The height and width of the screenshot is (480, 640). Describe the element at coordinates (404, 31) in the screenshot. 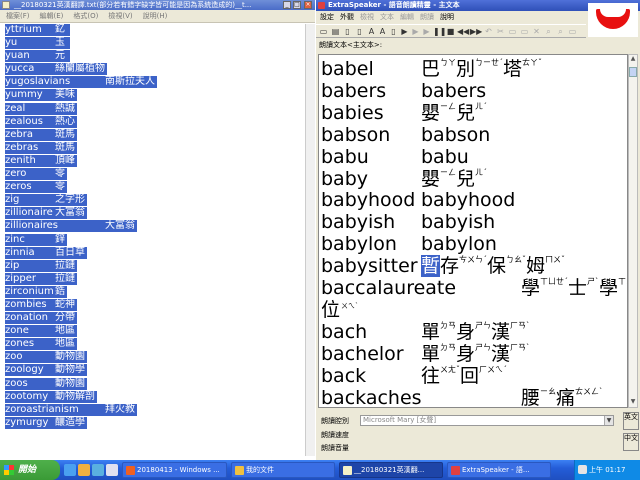

I see `play-icon: ▶` at that location.